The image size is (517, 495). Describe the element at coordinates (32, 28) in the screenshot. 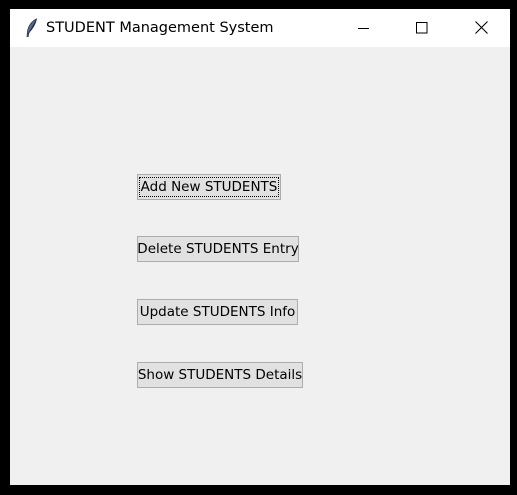

I see `feather-icon` at that location.